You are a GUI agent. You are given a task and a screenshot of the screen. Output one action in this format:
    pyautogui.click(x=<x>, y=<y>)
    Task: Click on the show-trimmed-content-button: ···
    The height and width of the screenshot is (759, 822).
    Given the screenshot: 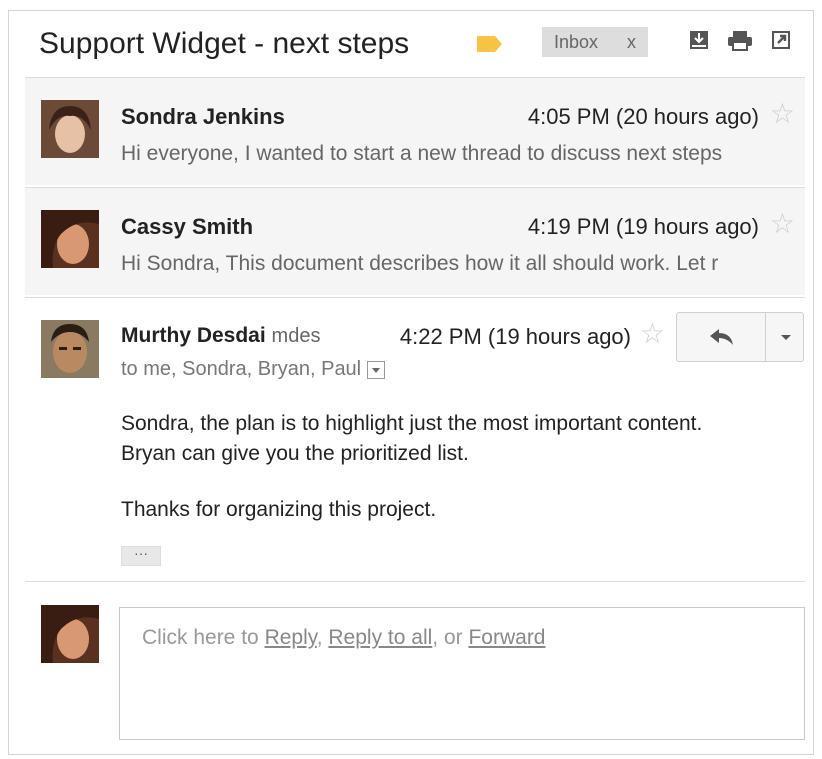 What is the action you would take?
    pyautogui.click(x=141, y=556)
    